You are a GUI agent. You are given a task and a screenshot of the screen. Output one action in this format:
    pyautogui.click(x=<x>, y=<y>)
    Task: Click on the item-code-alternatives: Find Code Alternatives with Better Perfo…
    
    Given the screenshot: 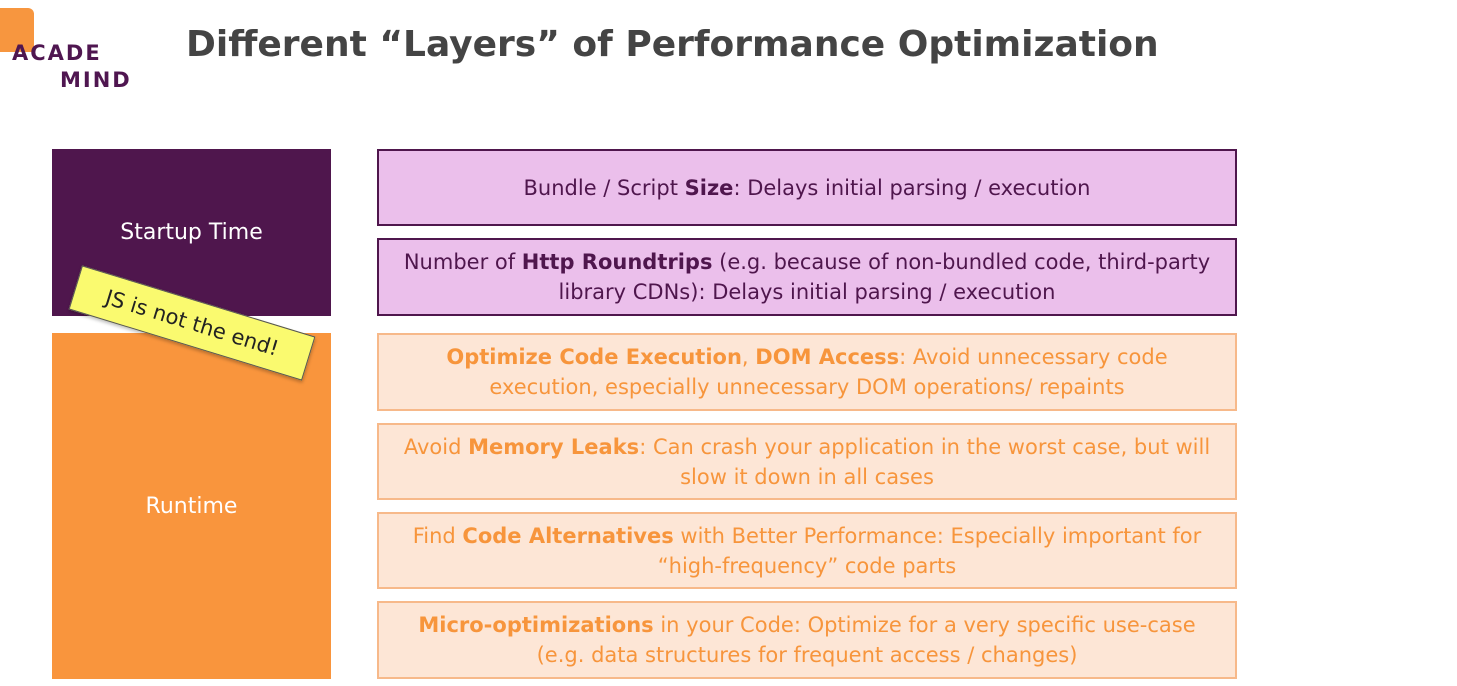 What is the action you would take?
    pyautogui.click(x=807, y=550)
    